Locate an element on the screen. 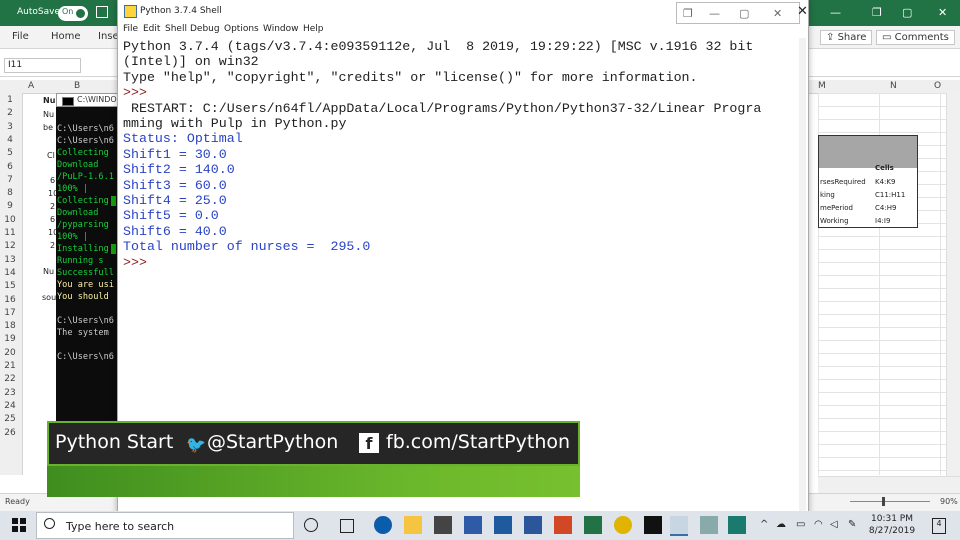  name-box: I11 is located at coordinates (42, 65).